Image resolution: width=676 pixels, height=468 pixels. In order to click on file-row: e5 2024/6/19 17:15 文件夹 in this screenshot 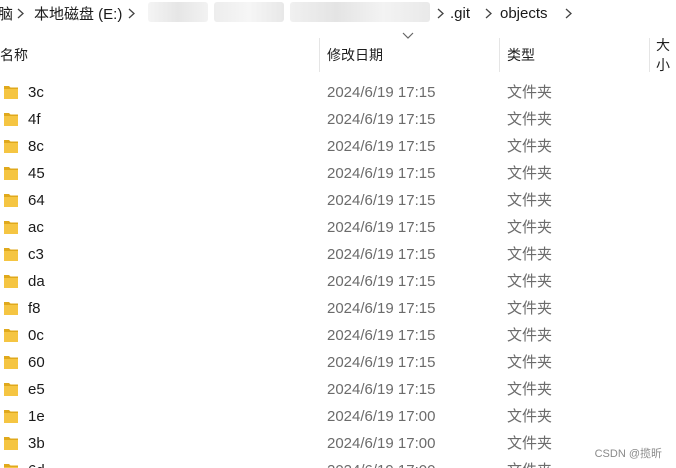, I will do `click(338, 389)`.